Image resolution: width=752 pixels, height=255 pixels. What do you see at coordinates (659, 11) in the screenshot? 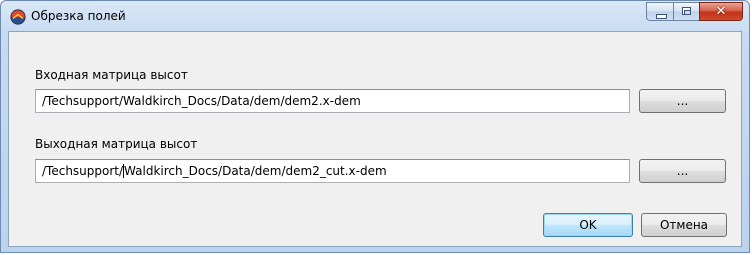
I see `minimize-button` at bounding box center [659, 11].